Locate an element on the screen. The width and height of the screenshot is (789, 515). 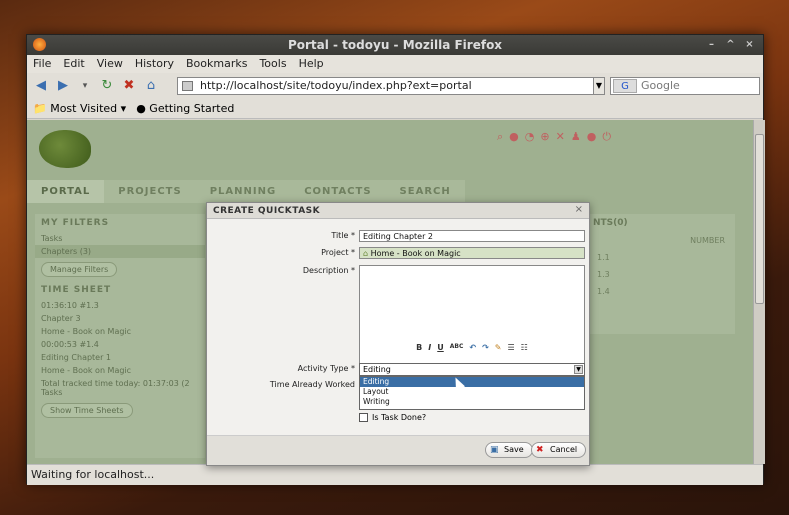
title-bar: Portal - todoyu - Mozilla Firefox – ^ × is located at coordinates (395, 45).